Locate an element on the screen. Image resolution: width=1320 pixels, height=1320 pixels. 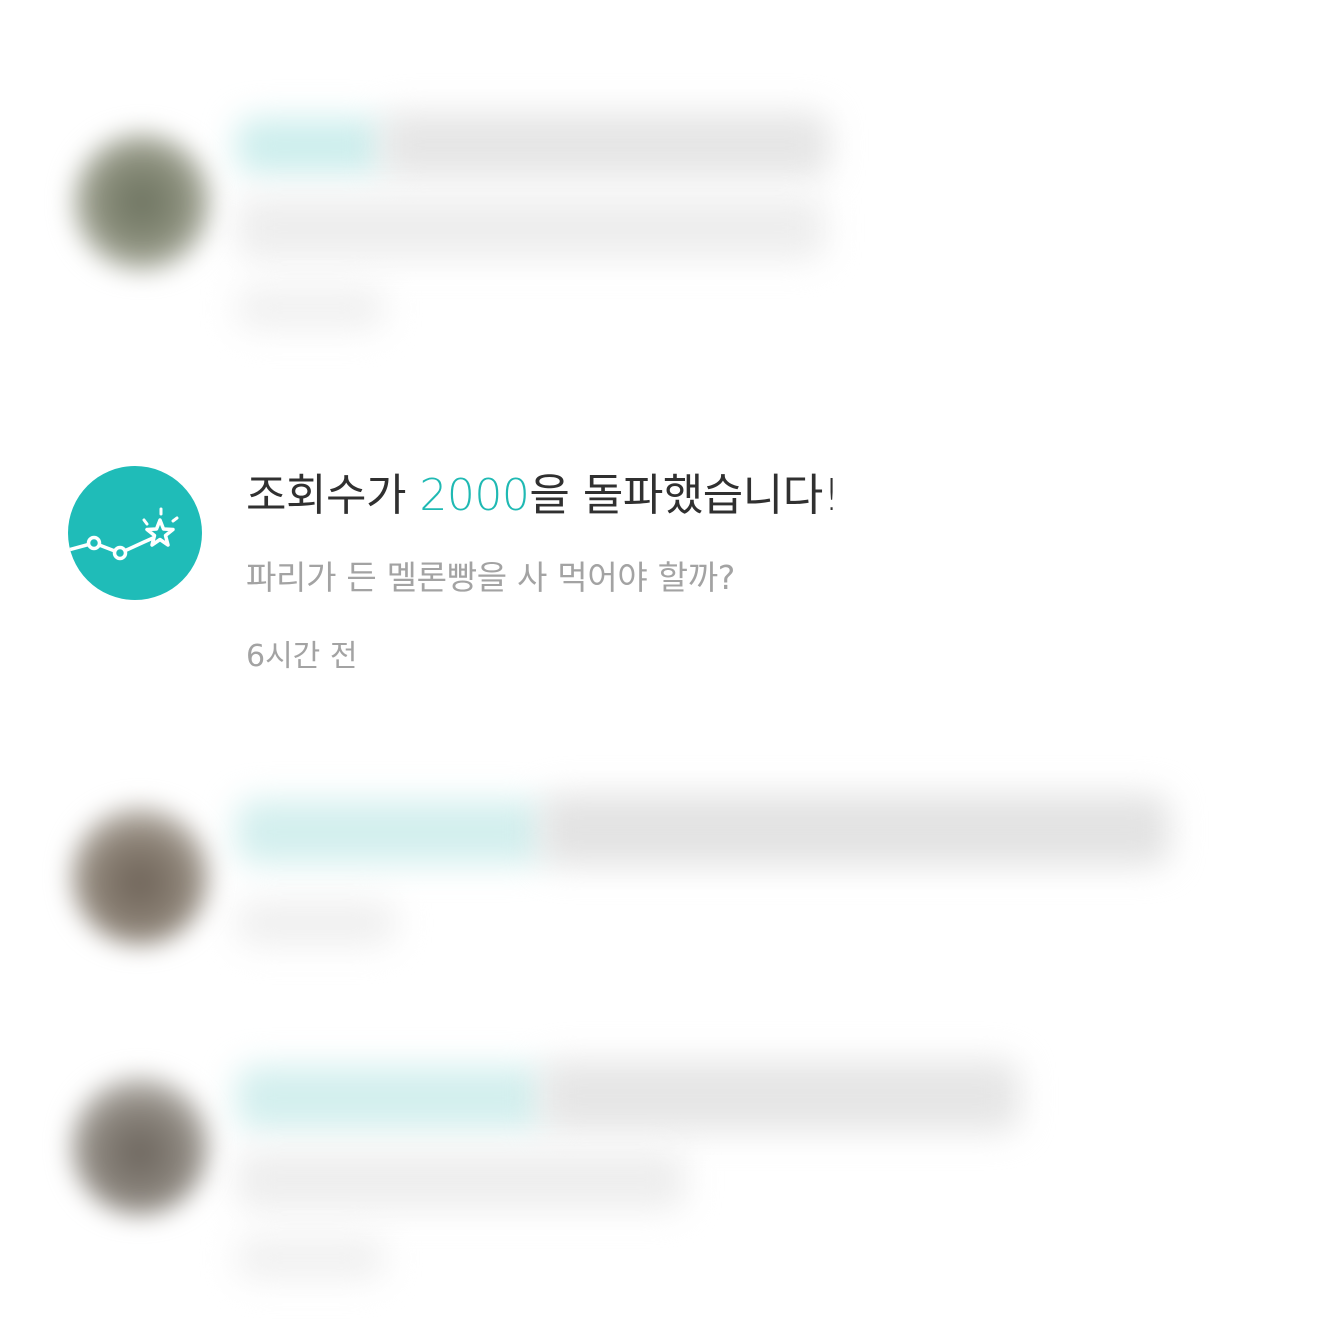
title-suffix: 을 돌파했습니다! is located at coordinates (684, 495).